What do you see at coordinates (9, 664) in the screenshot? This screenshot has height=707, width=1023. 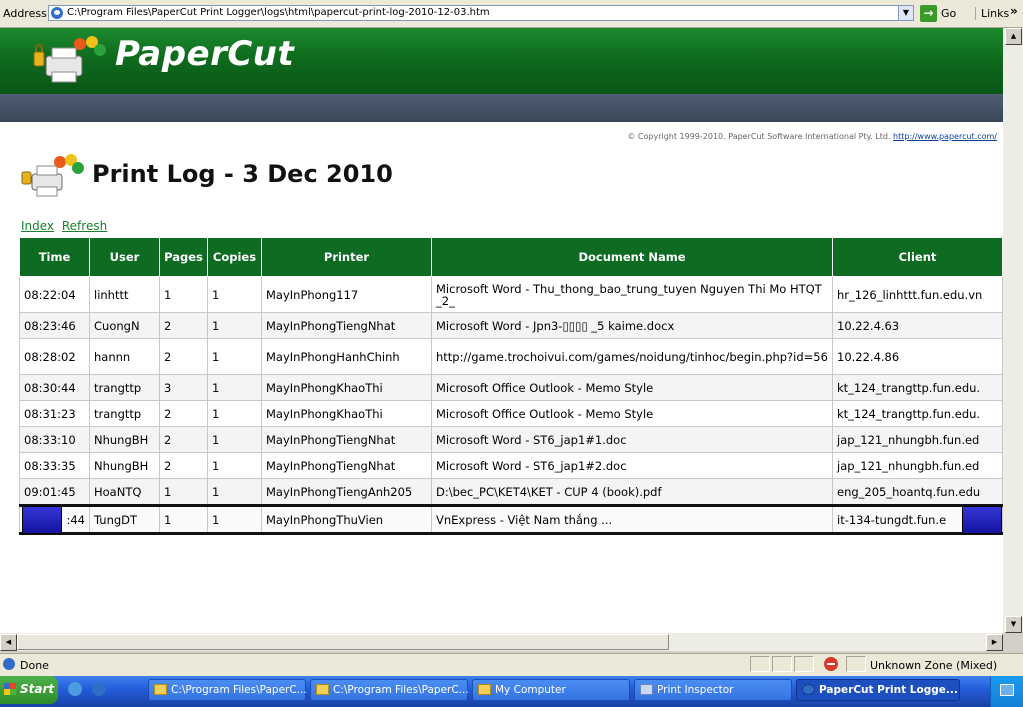 I see `ie-page-icon` at bounding box center [9, 664].